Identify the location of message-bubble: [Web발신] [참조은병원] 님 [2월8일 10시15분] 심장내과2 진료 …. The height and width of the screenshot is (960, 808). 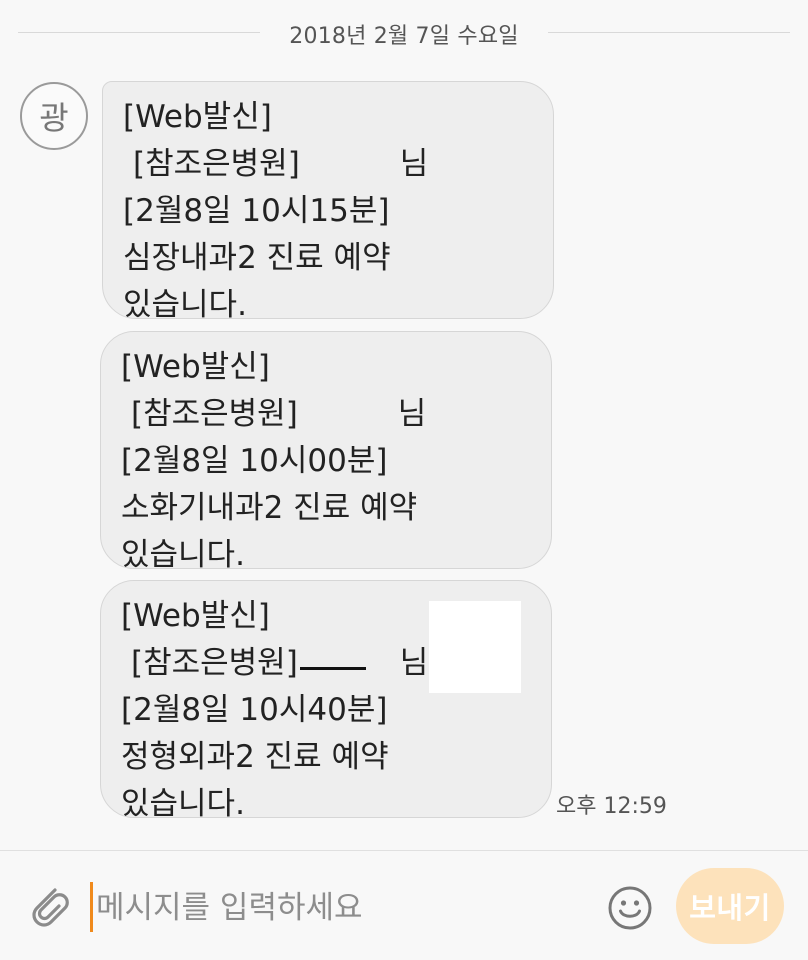
(328, 202).